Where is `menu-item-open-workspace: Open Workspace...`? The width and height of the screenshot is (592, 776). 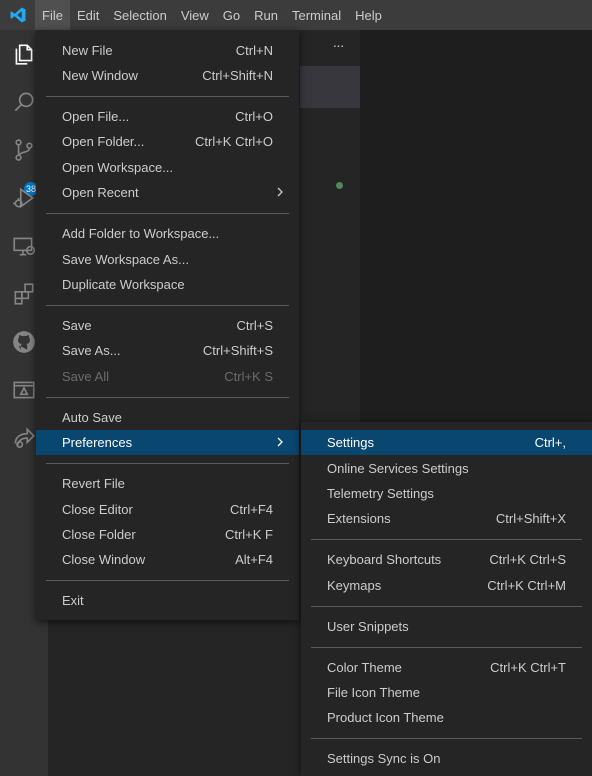
menu-item-open-workspace: Open Workspace... is located at coordinates (167, 167).